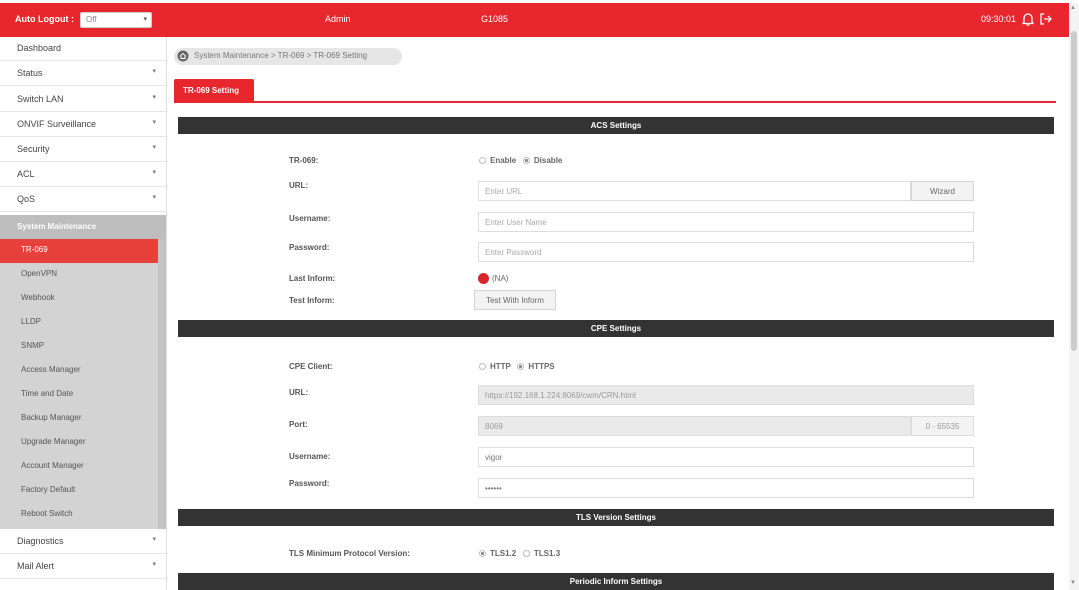 The height and width of the screenshot is (590, 1079). I want to click on scroll-down-icon: ▼, so click(1073, 583).